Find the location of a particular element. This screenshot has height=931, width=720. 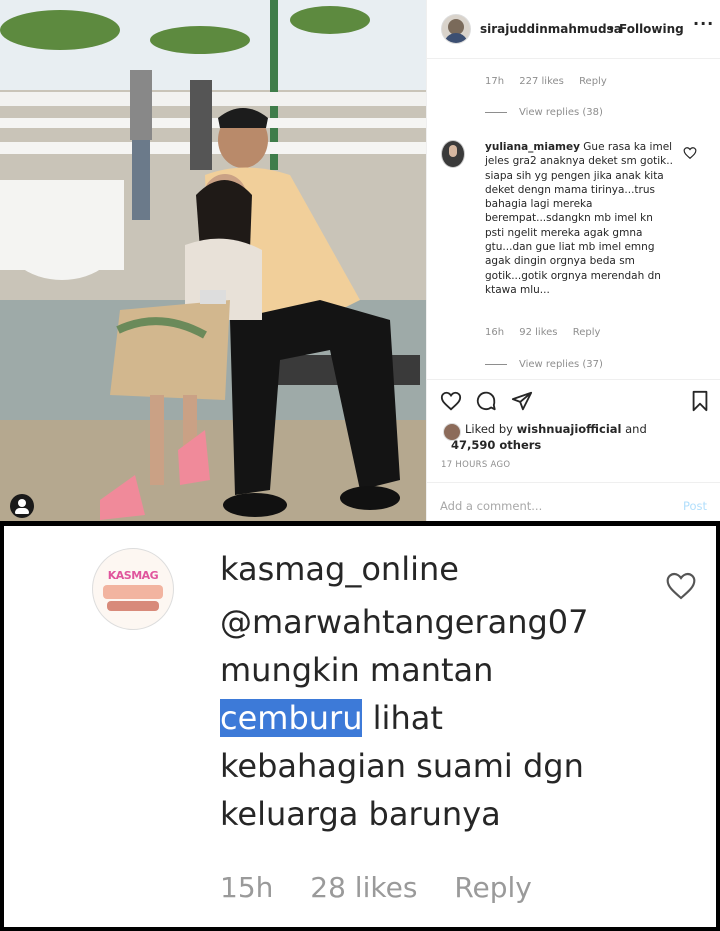

post-timestamp: 17 HOURS AGO is located at coordinates (476, 465).